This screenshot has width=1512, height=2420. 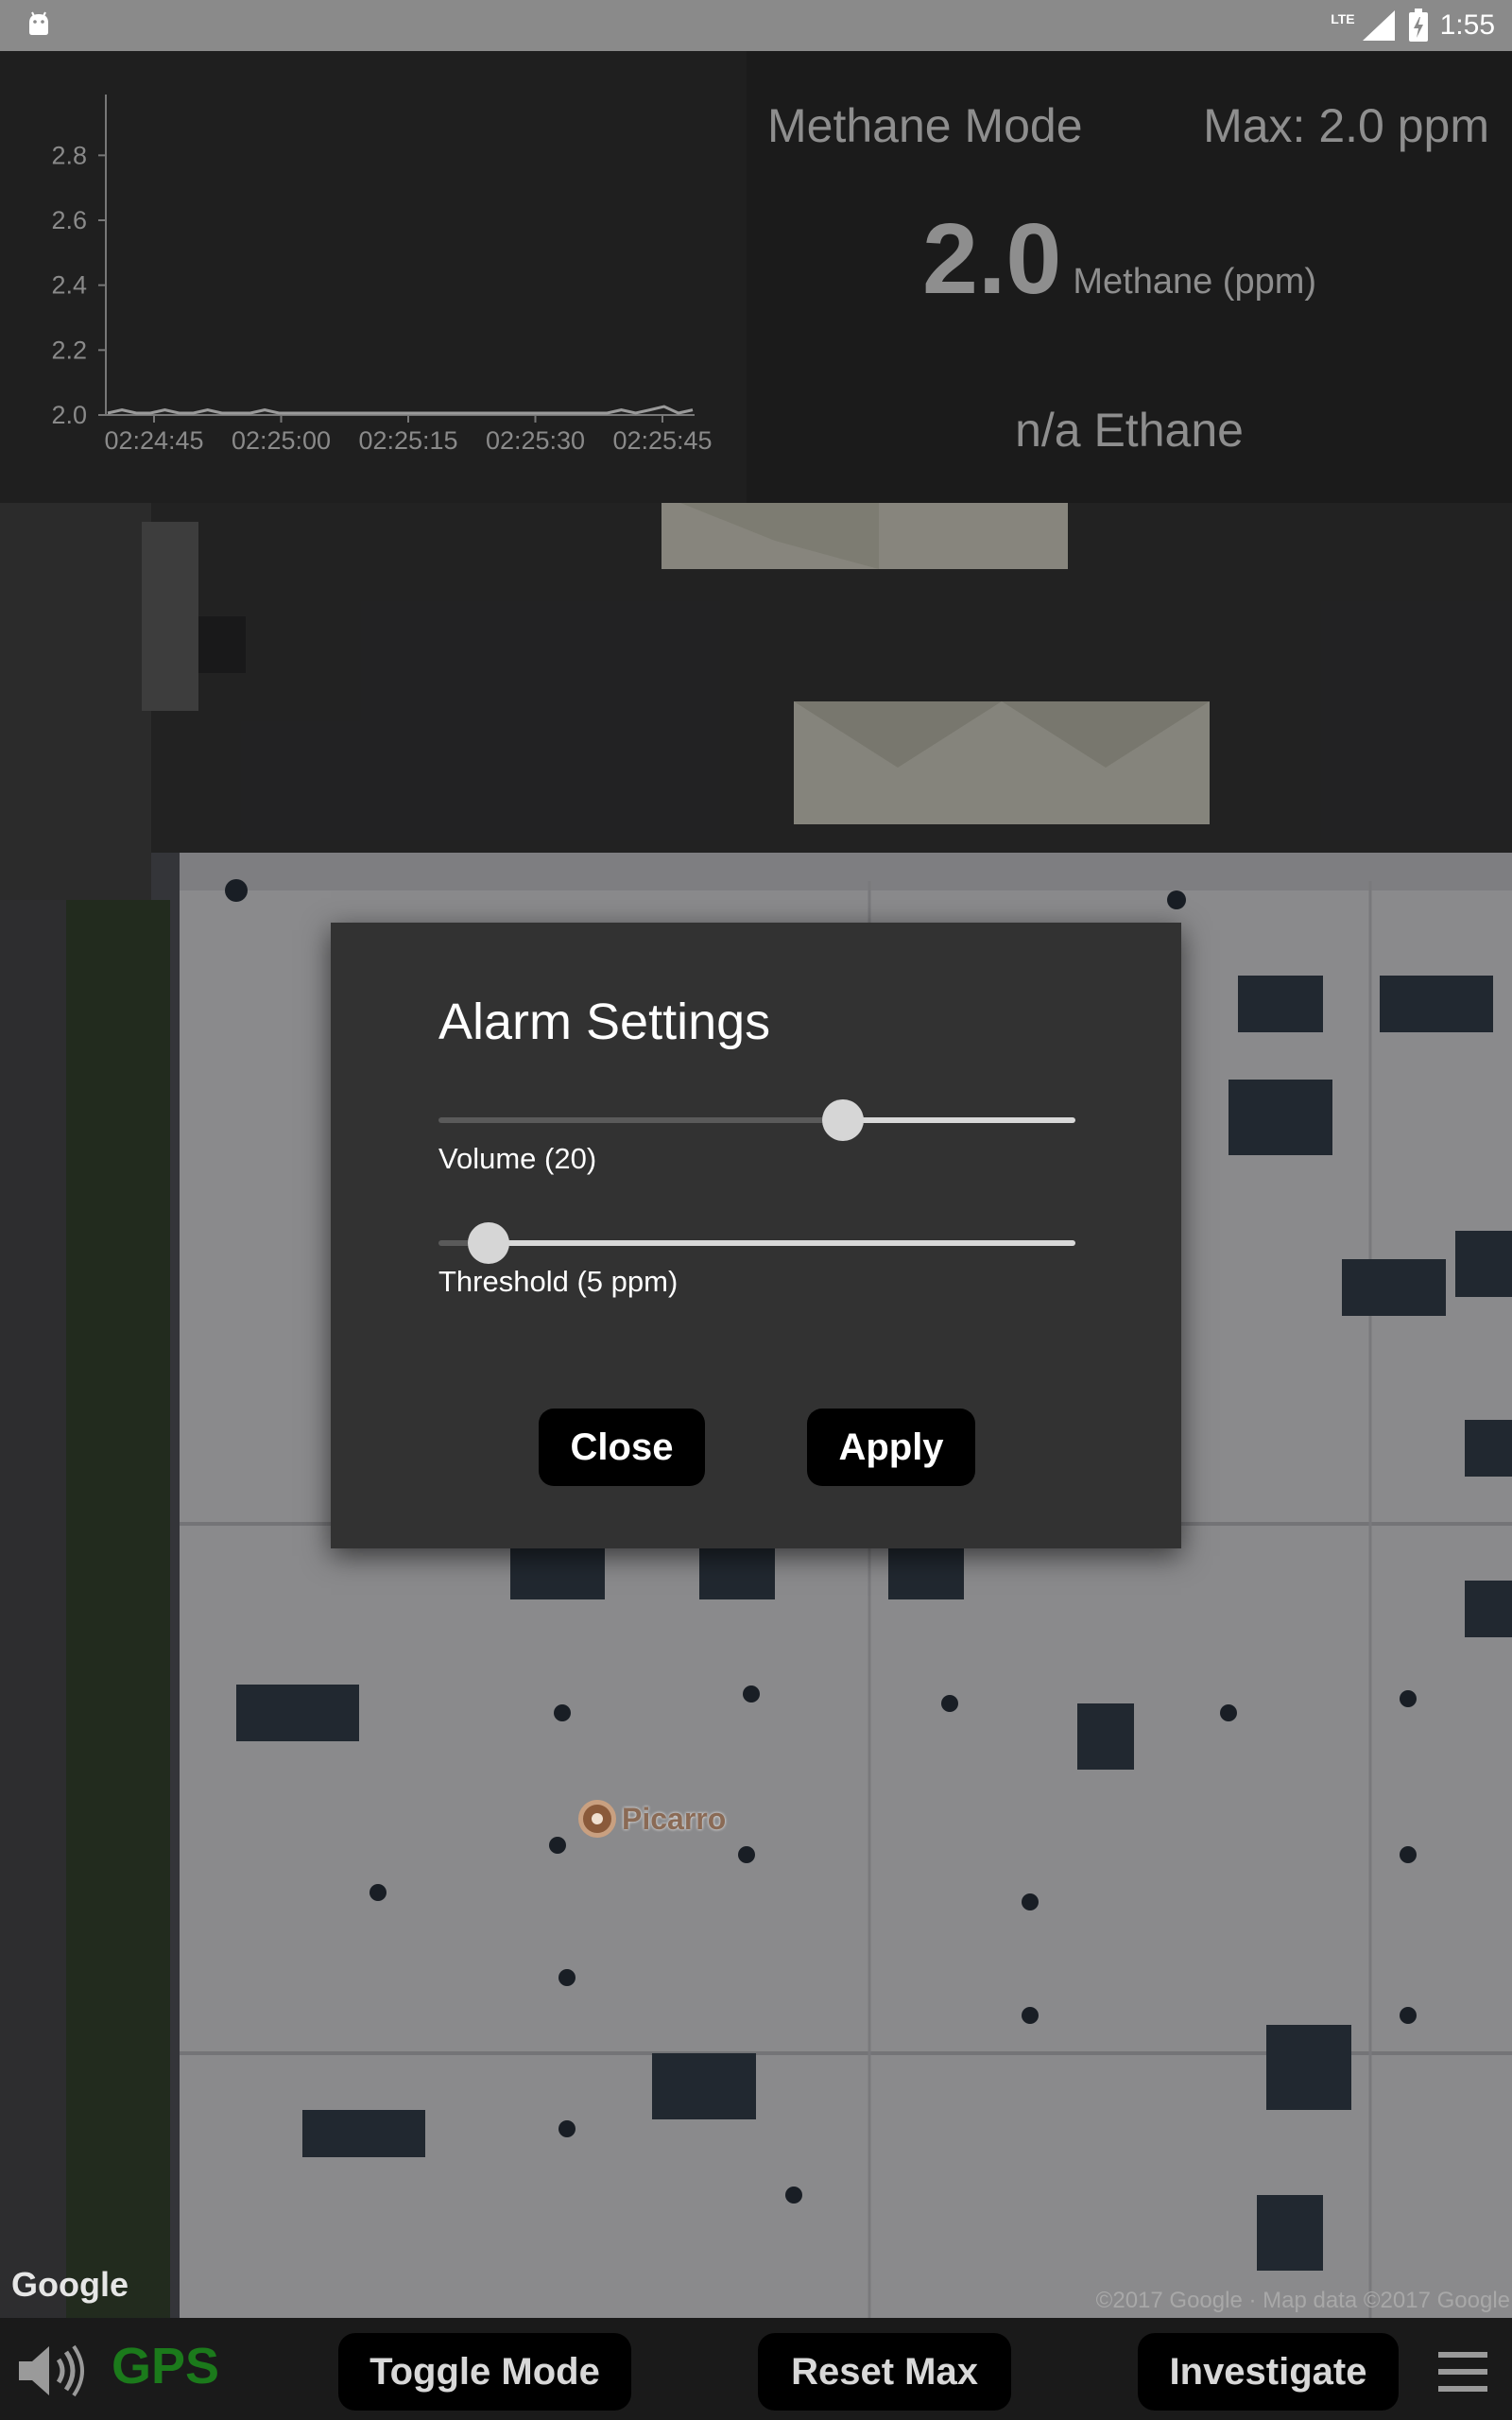 What do you see at coordinates (756, 26) in the screenshot?
I see `status-bar: LTE 1:55` at bounding box center [756, 26].